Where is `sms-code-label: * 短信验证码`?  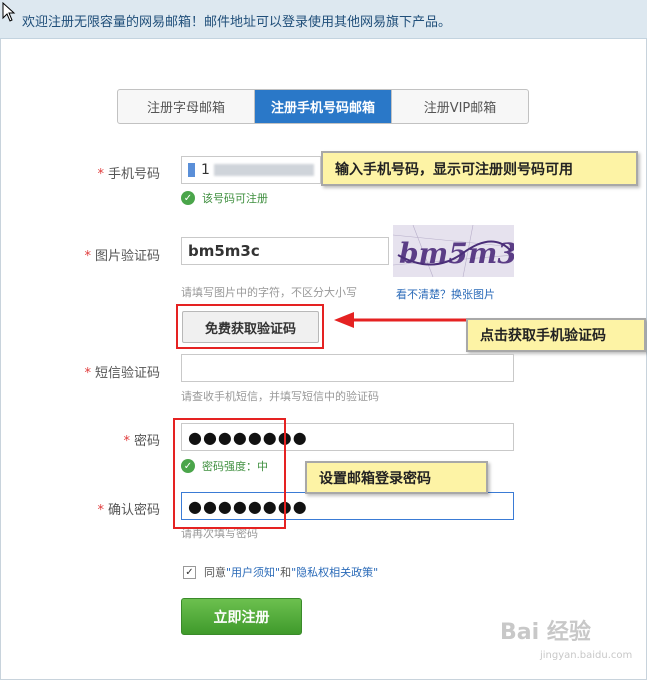 sms-code-label: * 短信验证码 is located at coordinates (122, 373).